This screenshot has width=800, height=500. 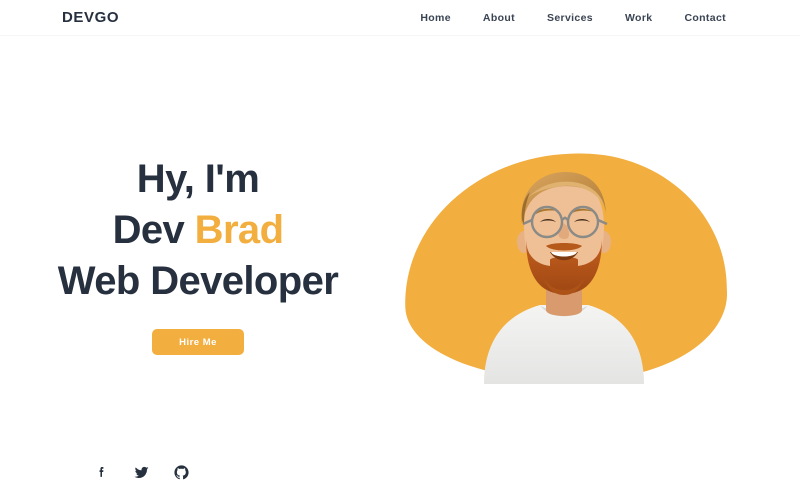 What do you see at coordinates (239, 230) in the screenshot?
I see `hero-heading-name-accent: Brad` at bounding box center [239, 230].